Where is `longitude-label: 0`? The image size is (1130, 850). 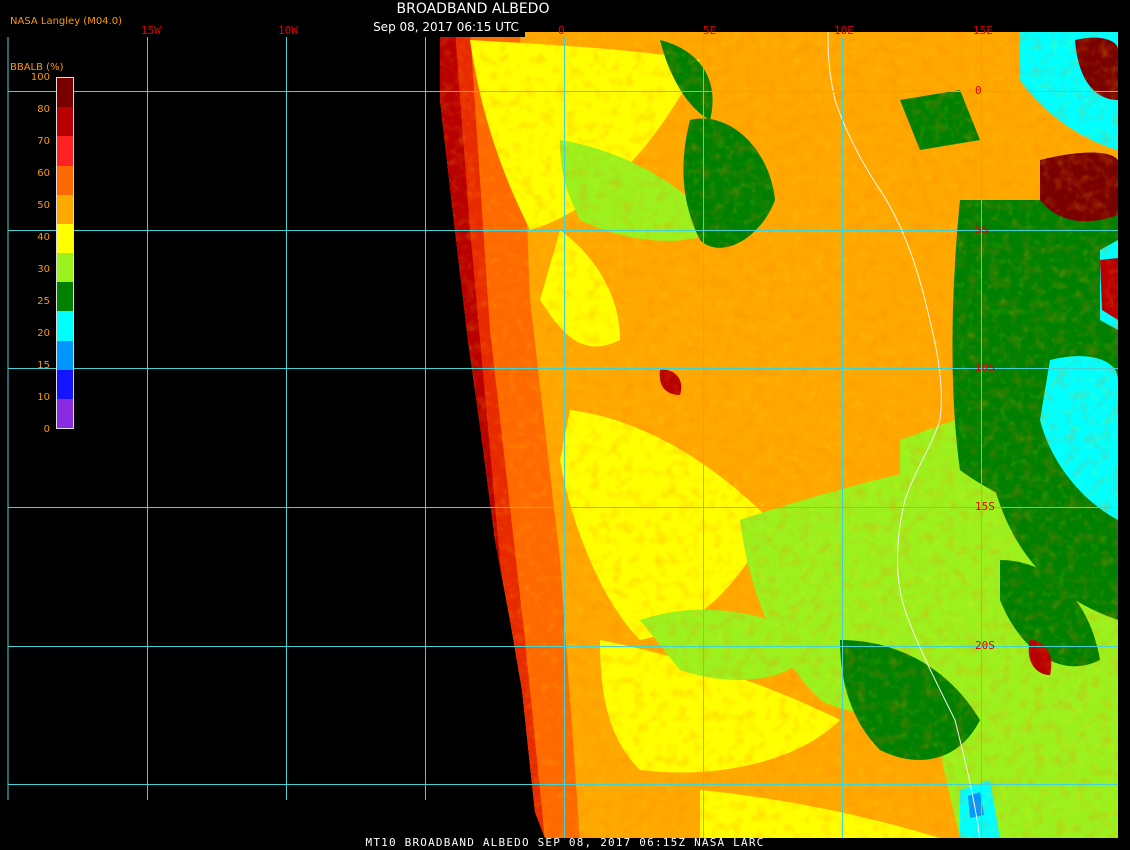 longitude-label: 0 is located at coordinates (561, 30).